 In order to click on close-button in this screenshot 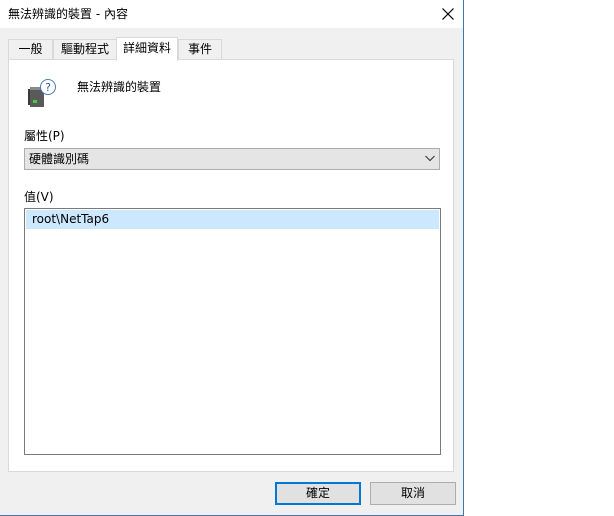, I will do `click(448, 14)`.